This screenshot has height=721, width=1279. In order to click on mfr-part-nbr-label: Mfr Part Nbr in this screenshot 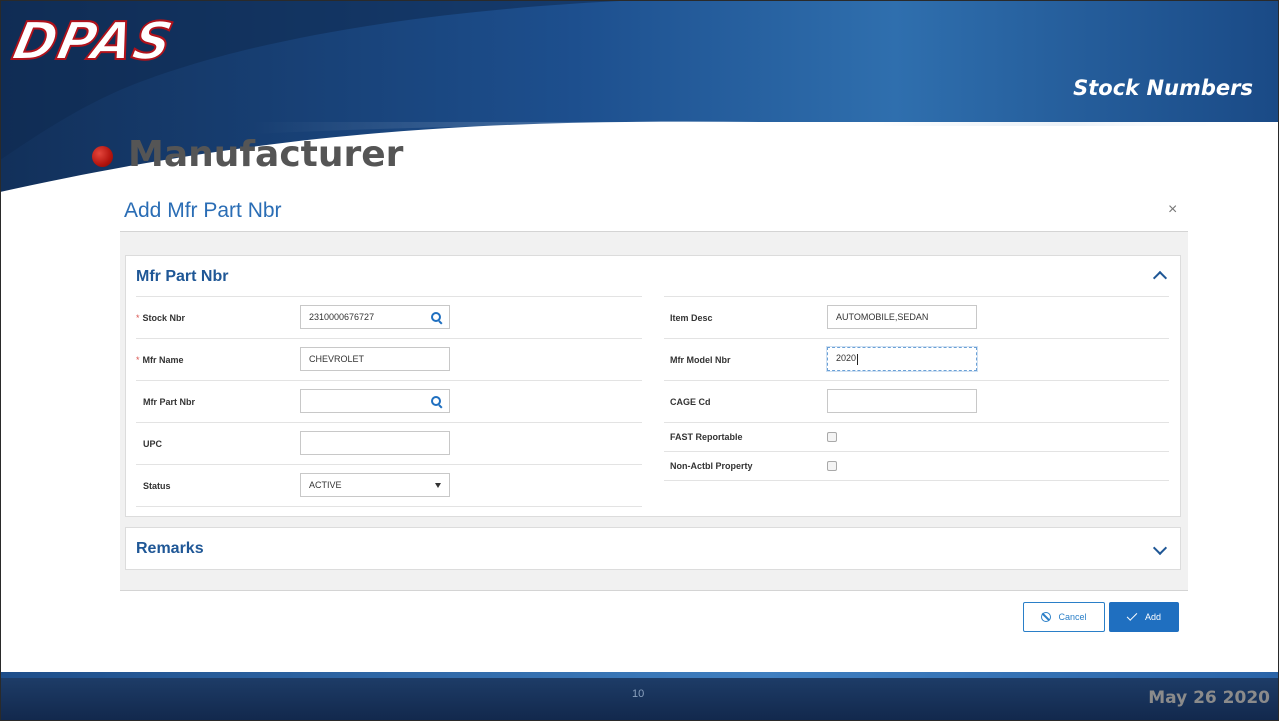, I will do `click(169, 402)`.